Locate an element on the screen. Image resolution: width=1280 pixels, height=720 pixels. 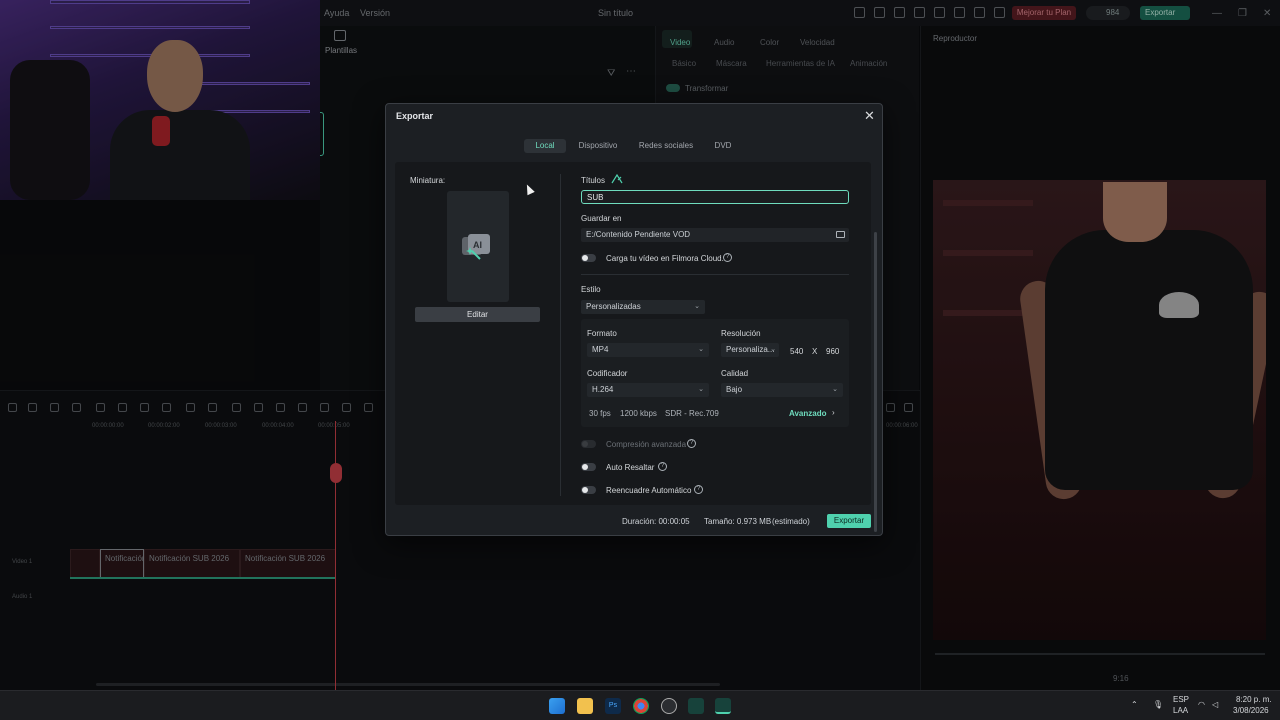
column-divider is located at coordinates (560, 335).